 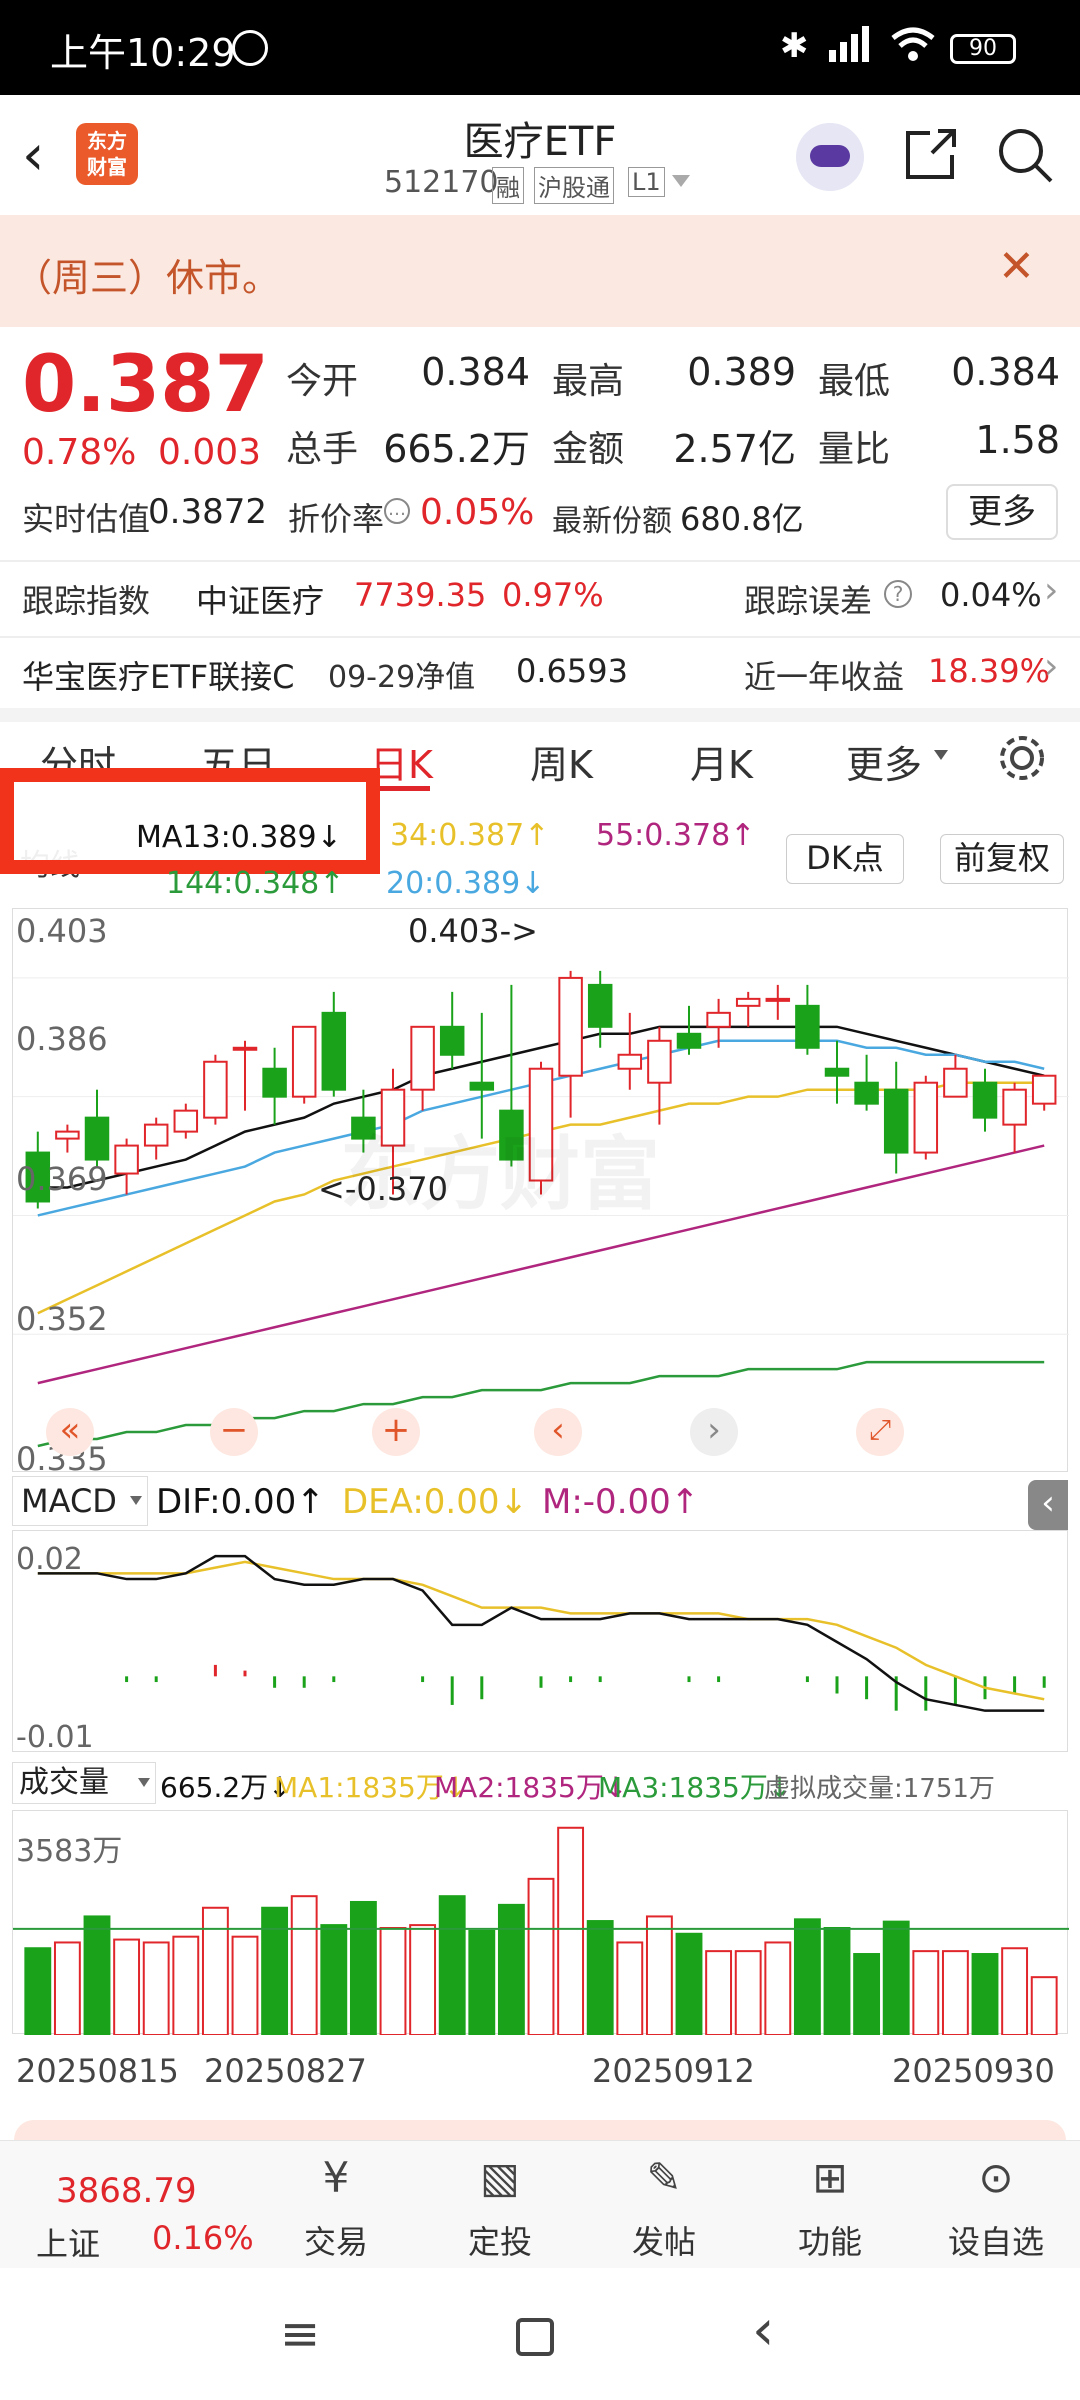 What do you see at coordinates (898, 594) in the screenshot?
I see `help-icon: ?` at bounding box center [898, 594].